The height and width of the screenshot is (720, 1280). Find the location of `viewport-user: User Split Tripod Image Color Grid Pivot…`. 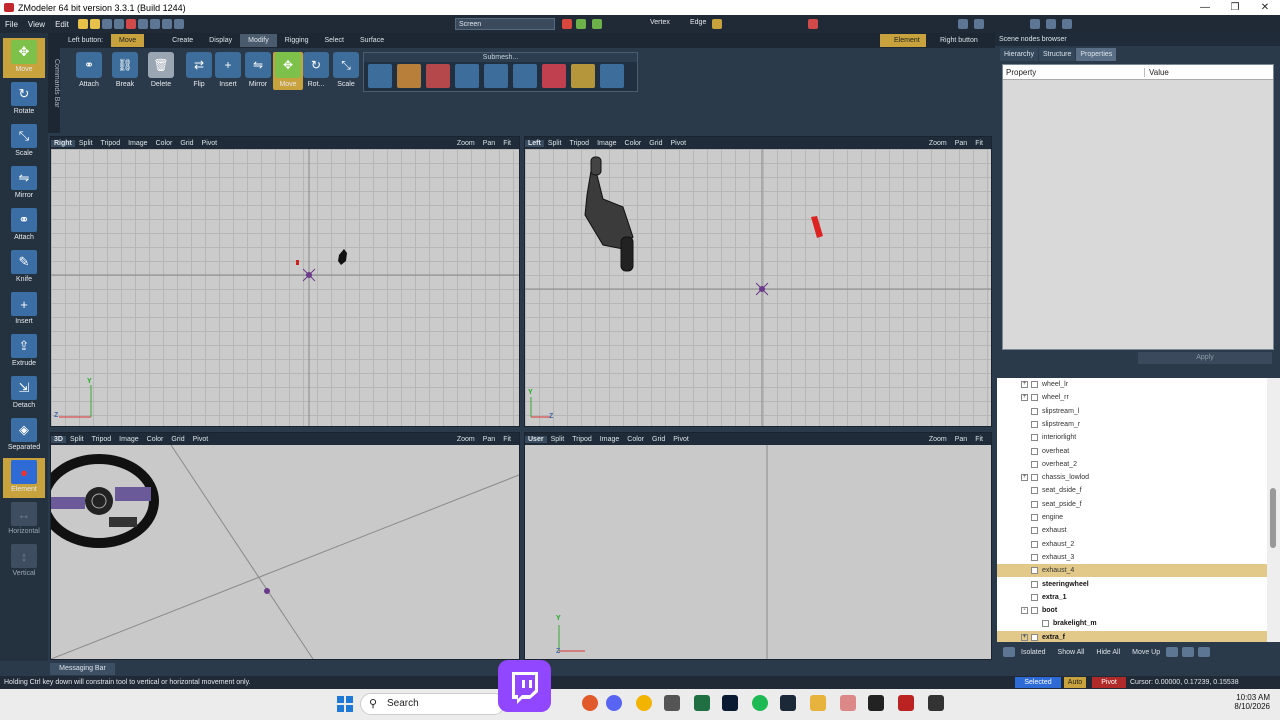

viewport-user: User Split Tripod Image Color Grid Pivot… is located at coordinates (758, 546).